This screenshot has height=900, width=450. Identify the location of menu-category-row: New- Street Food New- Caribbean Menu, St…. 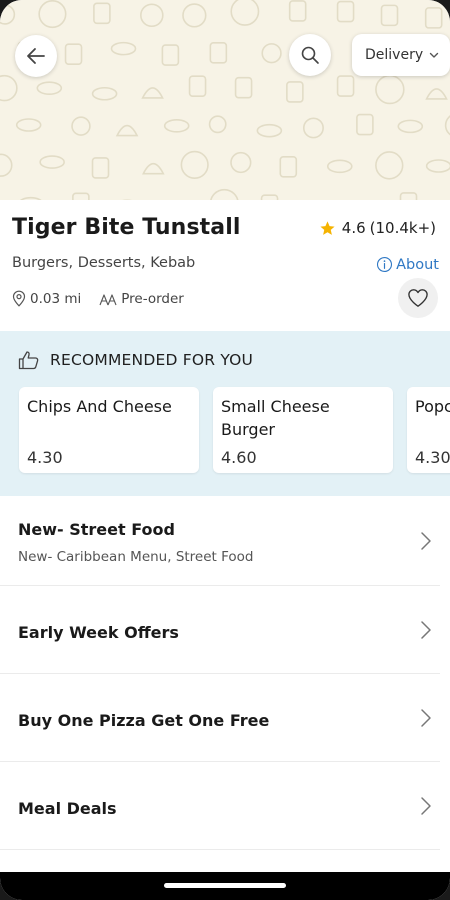
(225, 540).